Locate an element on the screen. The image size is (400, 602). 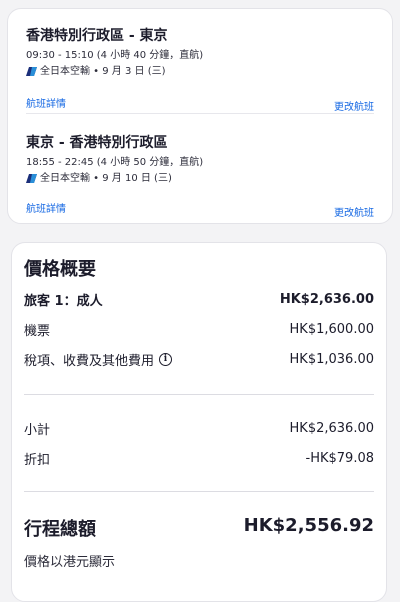
flight-airline-text: 全日本空輸 • 9 月 3 日 (三) is located at coordinates (103, 71).